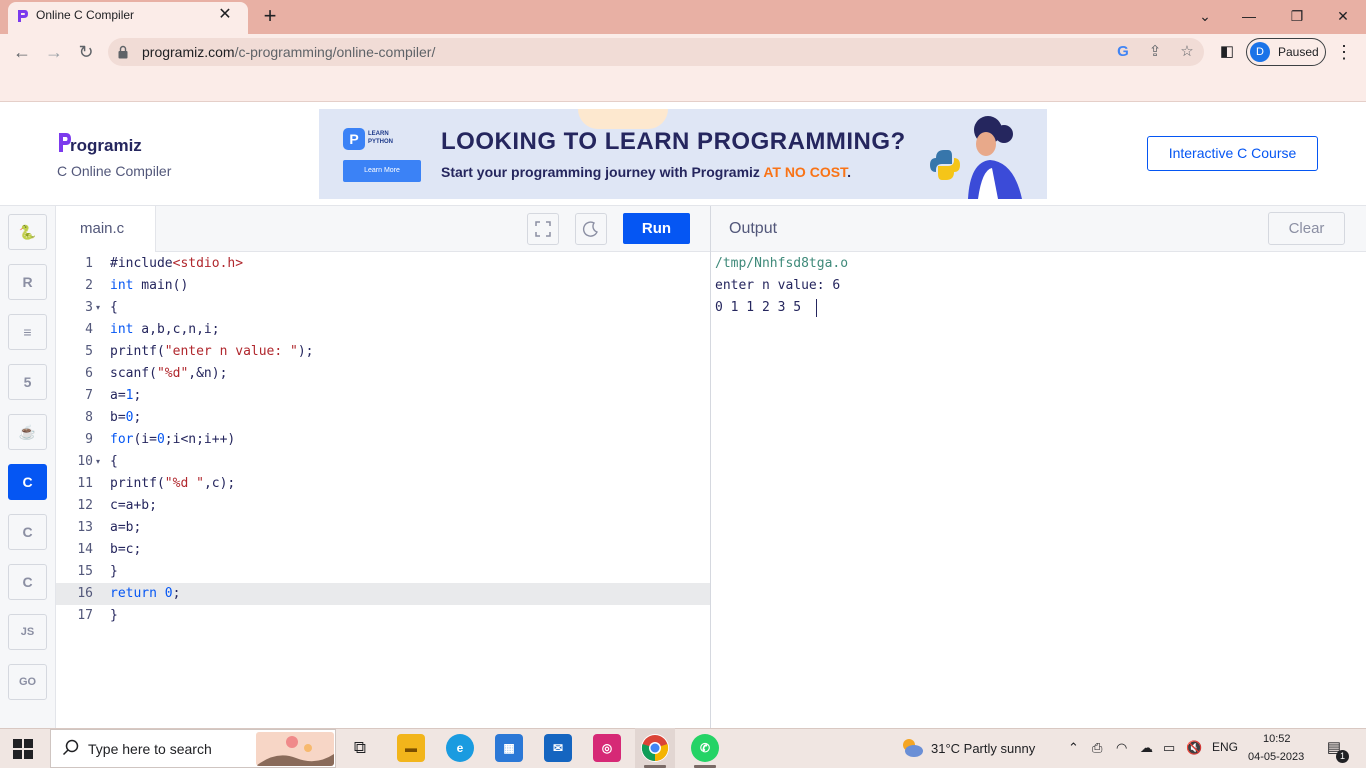 This screenshot has width=1366, height=772. Describe the element at coordinates (114, 171) in the screenshot. I see `page-subtitle: C Online Compiler` at that location.